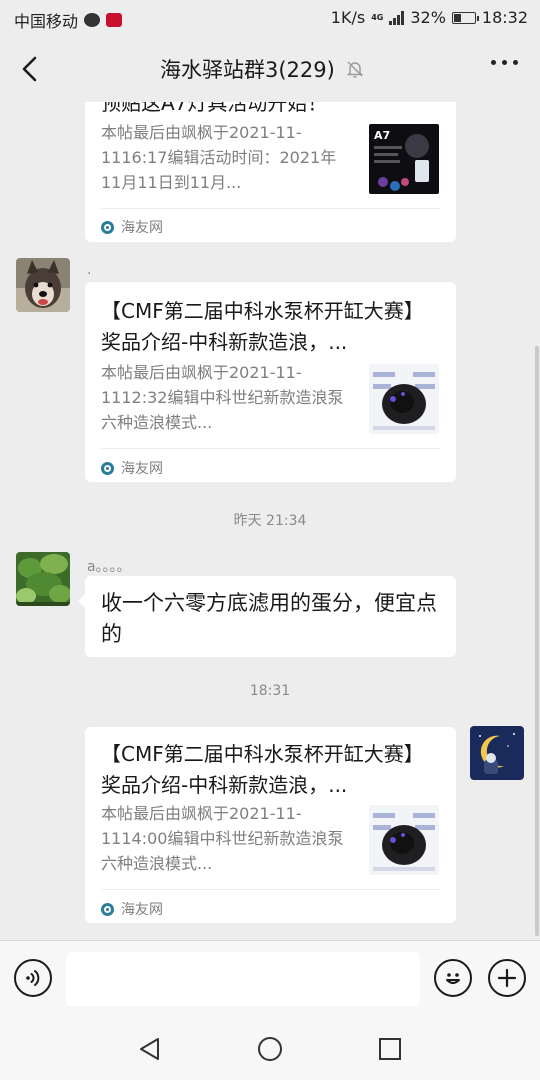 This screenshot has height=1080, width=540. I want to click on network-type: 4G, so click(377, 17).